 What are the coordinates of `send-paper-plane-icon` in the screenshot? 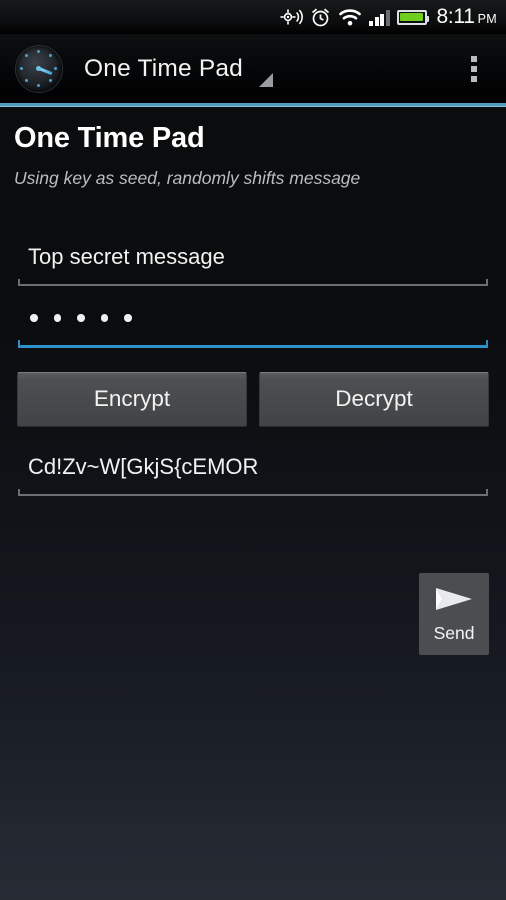 It's located at (454, 601).